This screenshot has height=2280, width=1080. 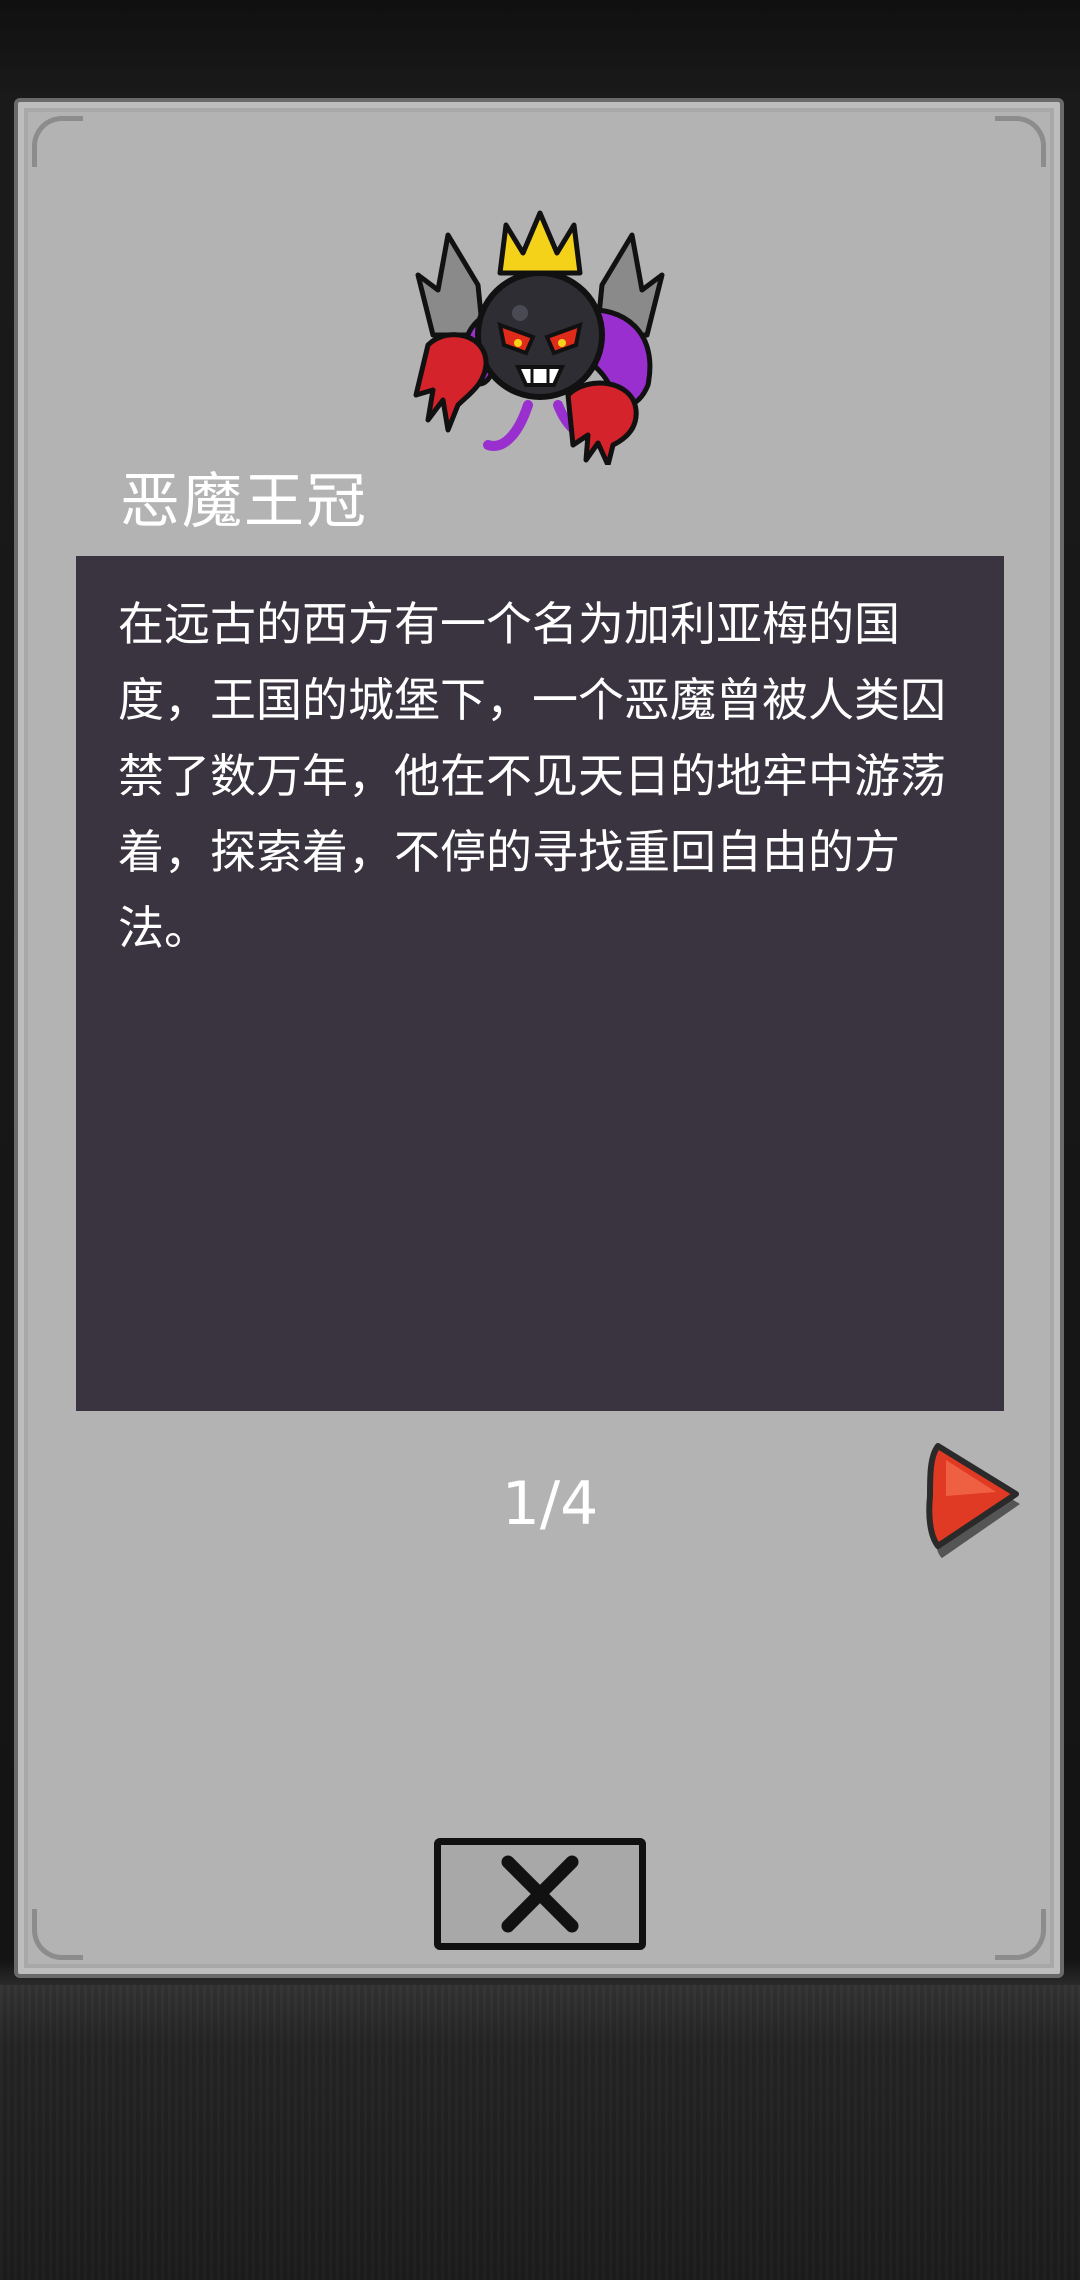 What do you see at coordinates (540, 331) in the screenshot?
I see `demon-crown-icon` at bounding box center [540, 331].